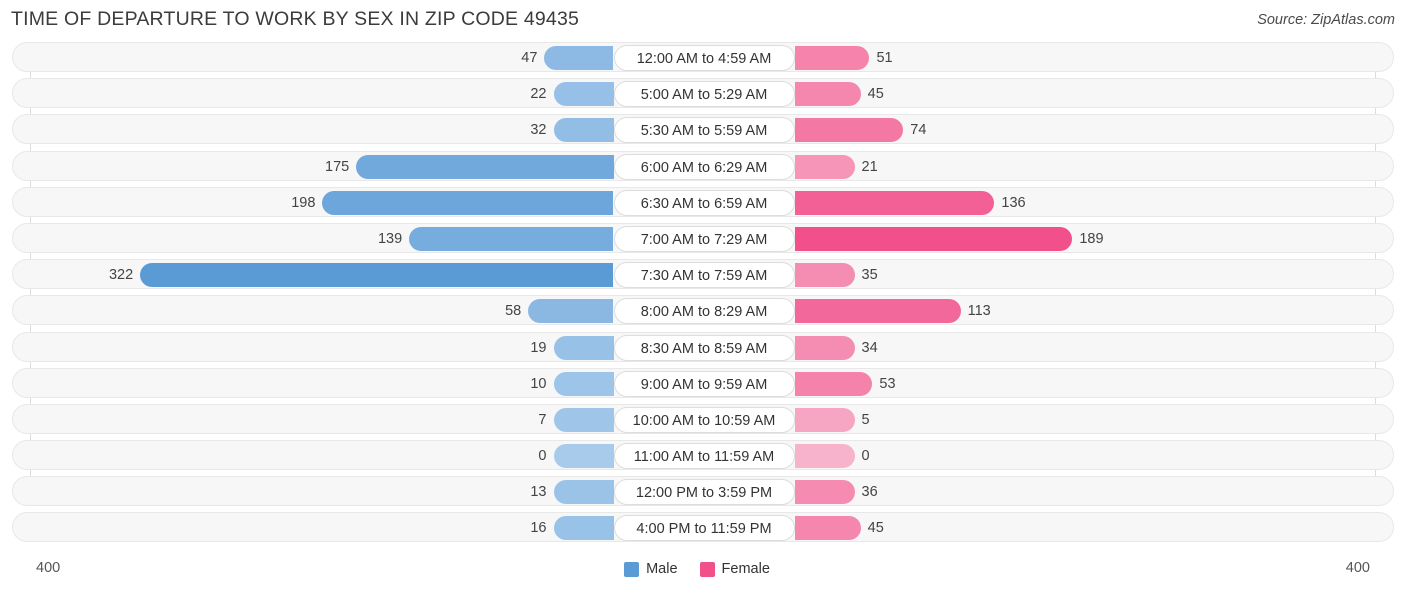 This screenshot has width=1406, height=594. I want to click on category-label: 4:00 PM to 11:59 PM, so click(704, 528).